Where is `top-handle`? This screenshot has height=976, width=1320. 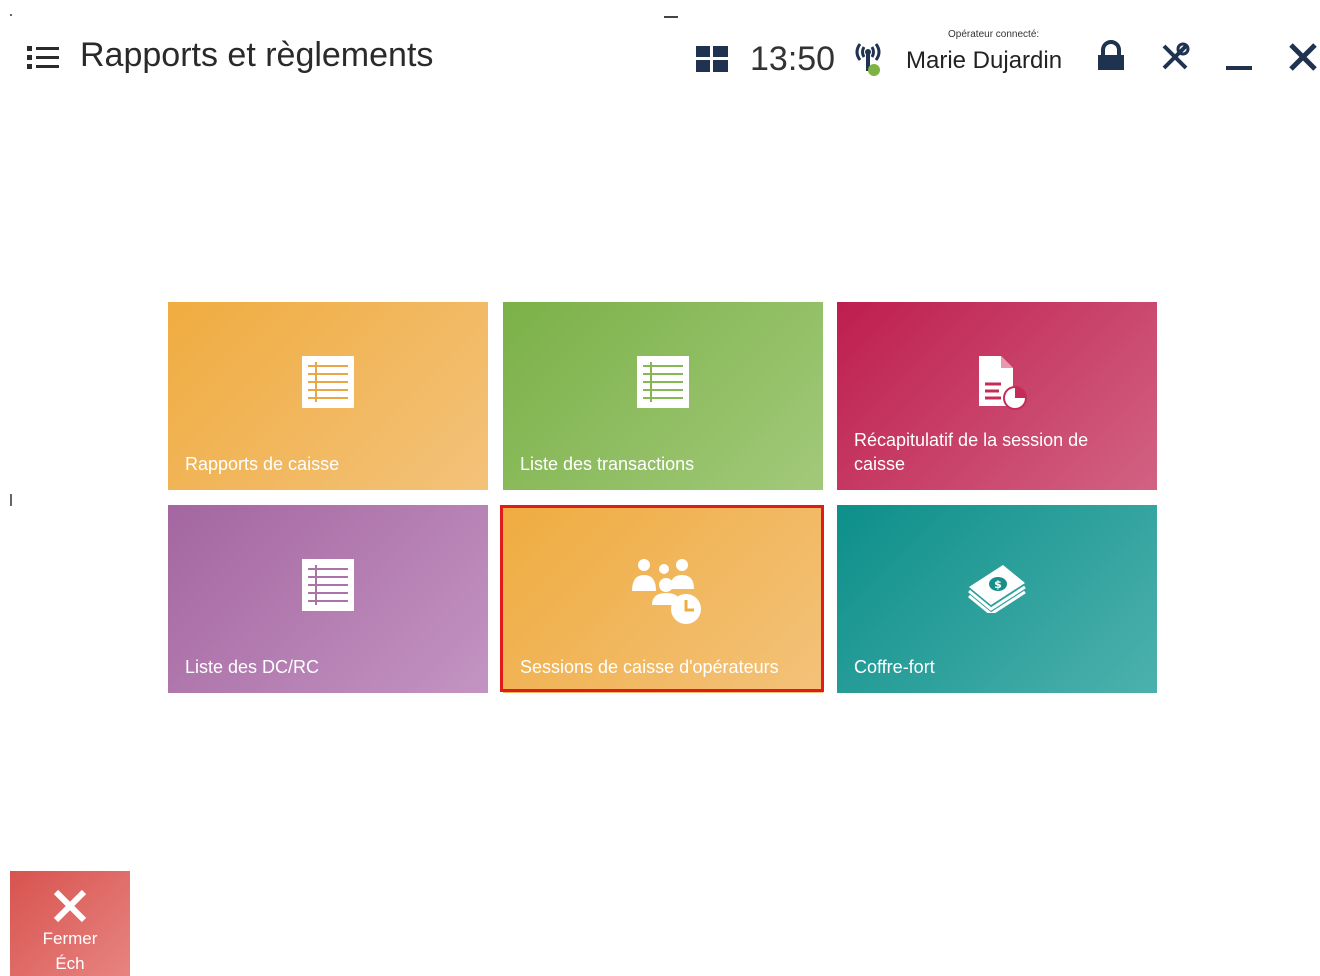
top-handle is located at coordinates (671, 17).